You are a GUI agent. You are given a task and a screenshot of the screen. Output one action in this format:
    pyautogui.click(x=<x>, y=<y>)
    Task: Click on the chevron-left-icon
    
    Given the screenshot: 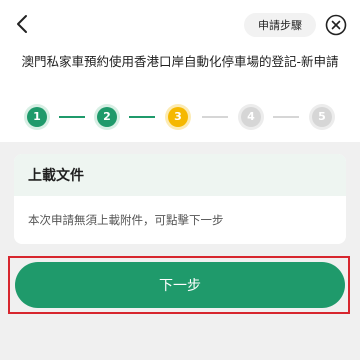 What is the action you would take?
    pyautogui.click(x=22, y=24)
    